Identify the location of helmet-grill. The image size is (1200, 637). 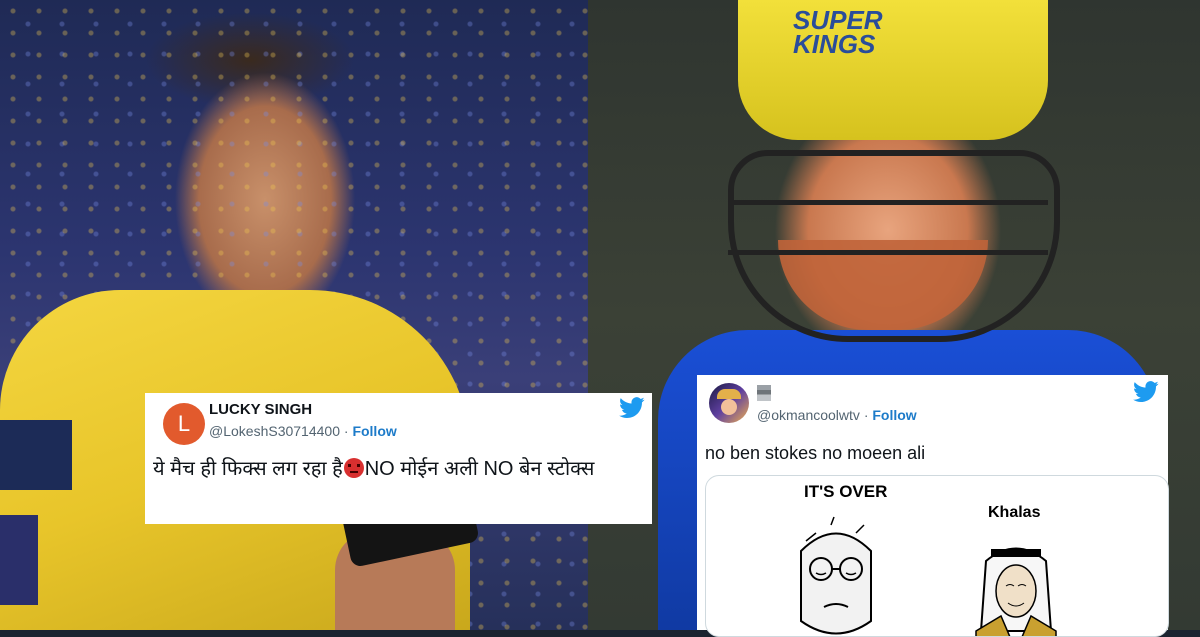
(894, 246).